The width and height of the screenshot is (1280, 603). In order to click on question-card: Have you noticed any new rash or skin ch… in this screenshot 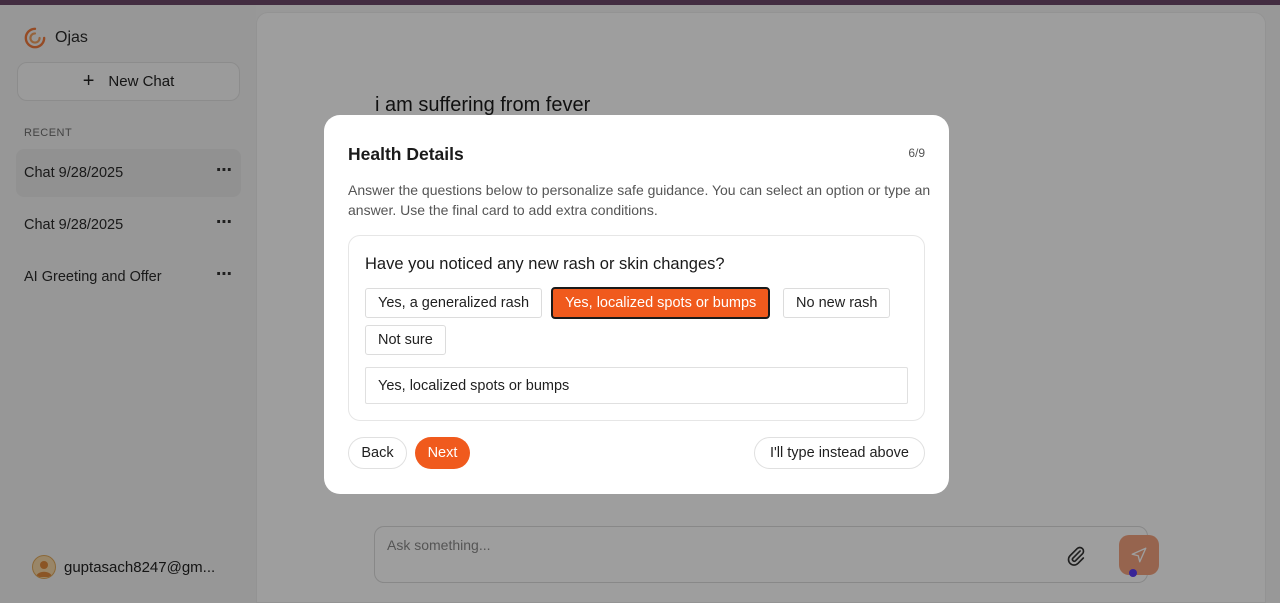, I will do `click(636, 328)`.